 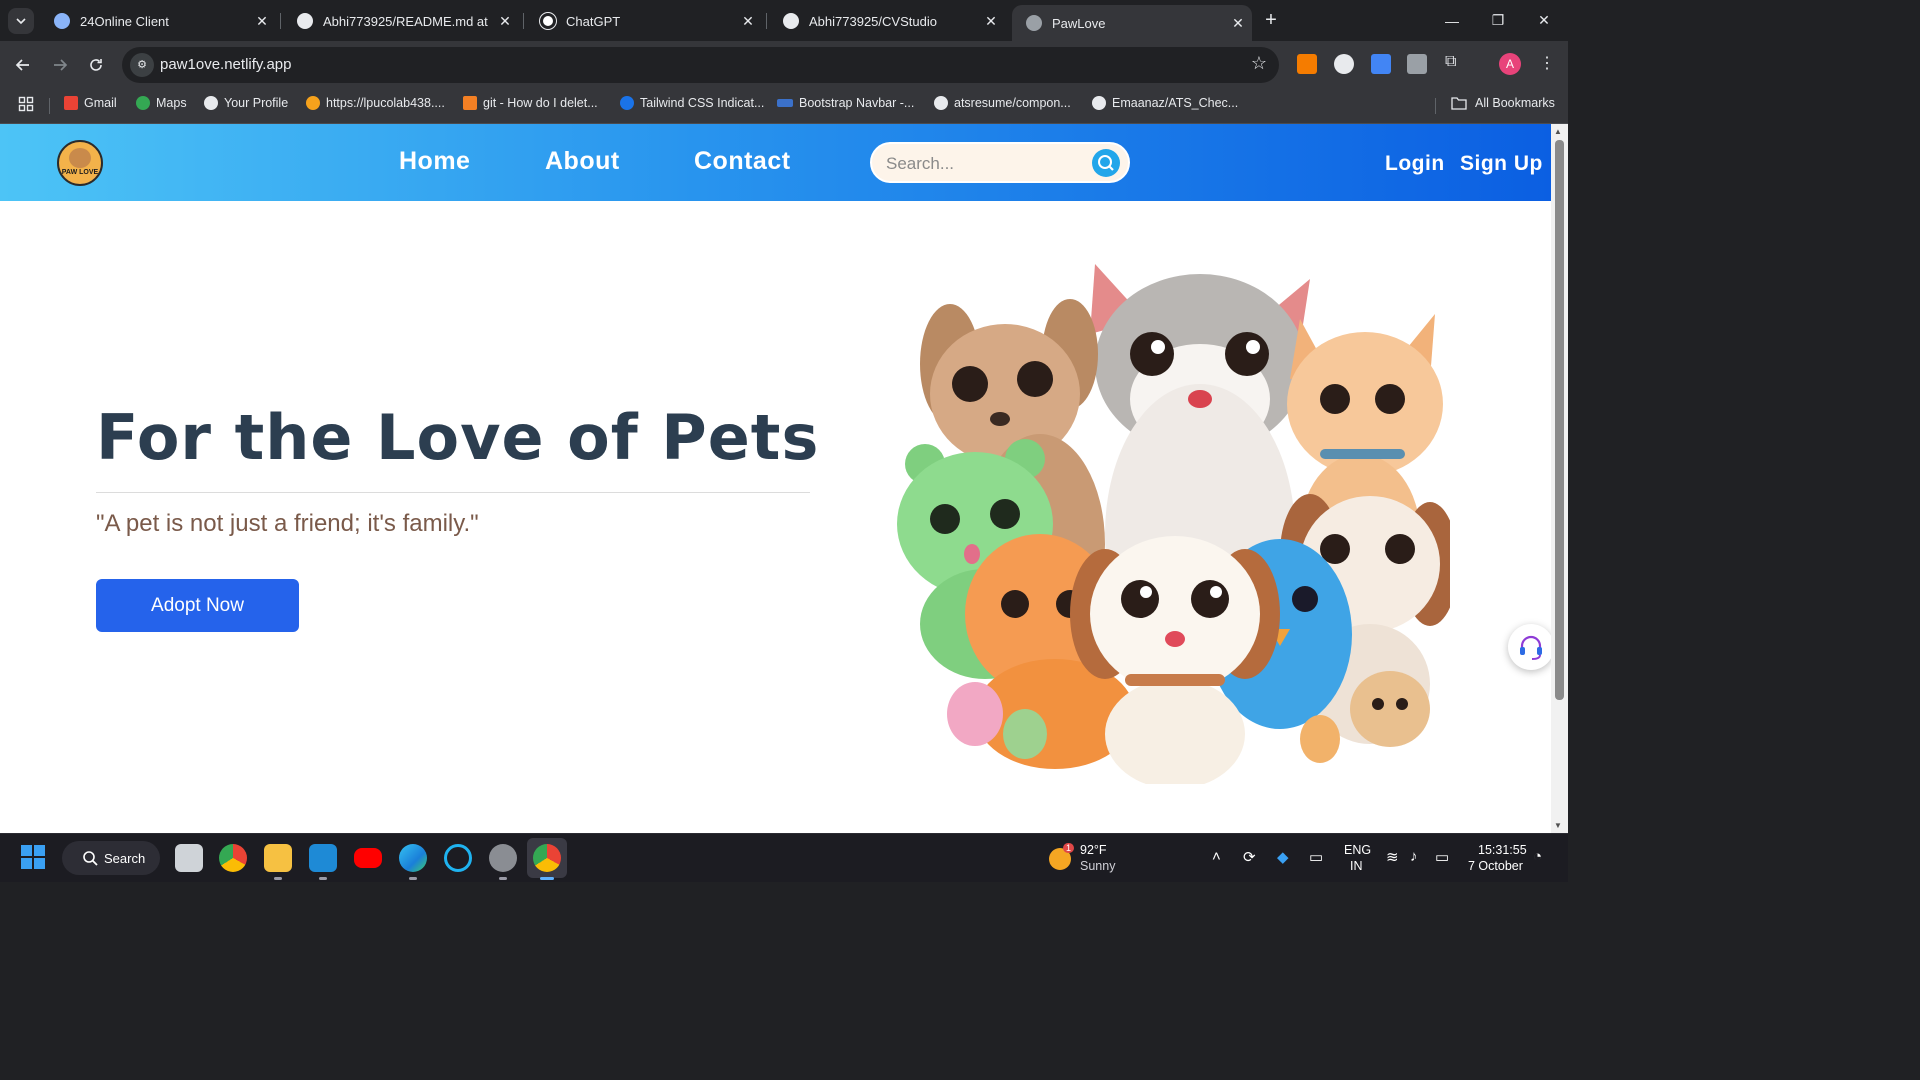 What do you see at coordinates (1547, 63) in the screenshot?
I see `menu-kebab-icon: ⋮` at bounding box center [1547, 63].